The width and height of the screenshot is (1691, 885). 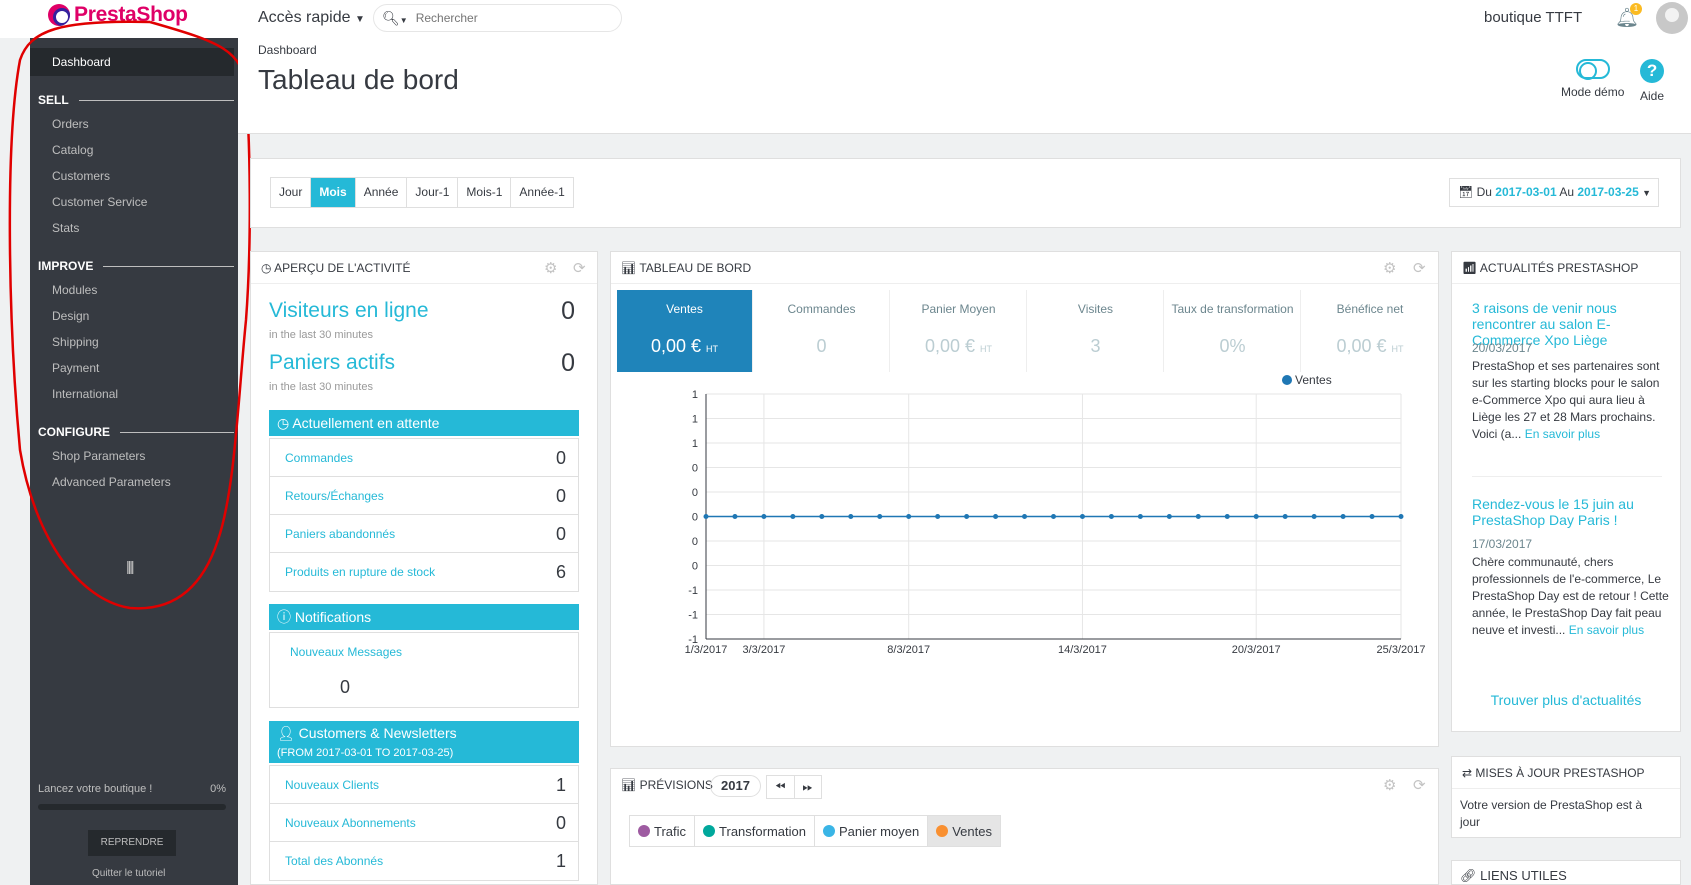 What do you see at coordinates (964, 831) in the screenshot?
I see `chip-ventes: Ventes` at bounding box center [964, 831].